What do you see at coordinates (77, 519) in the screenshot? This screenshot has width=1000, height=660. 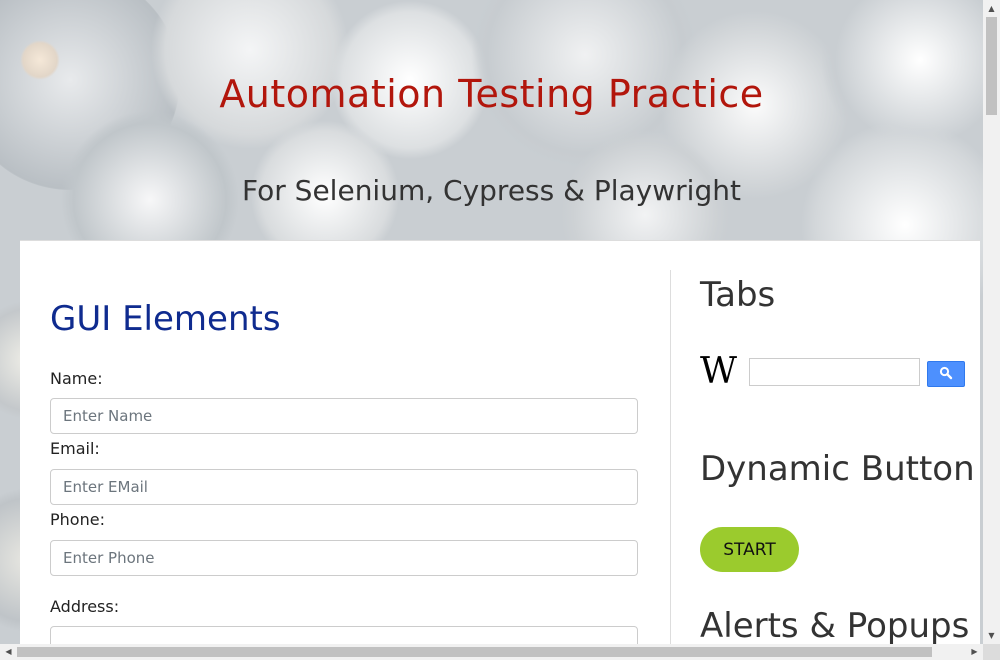 I see `phone-label: Phone:` at bounding box center [77, 519].